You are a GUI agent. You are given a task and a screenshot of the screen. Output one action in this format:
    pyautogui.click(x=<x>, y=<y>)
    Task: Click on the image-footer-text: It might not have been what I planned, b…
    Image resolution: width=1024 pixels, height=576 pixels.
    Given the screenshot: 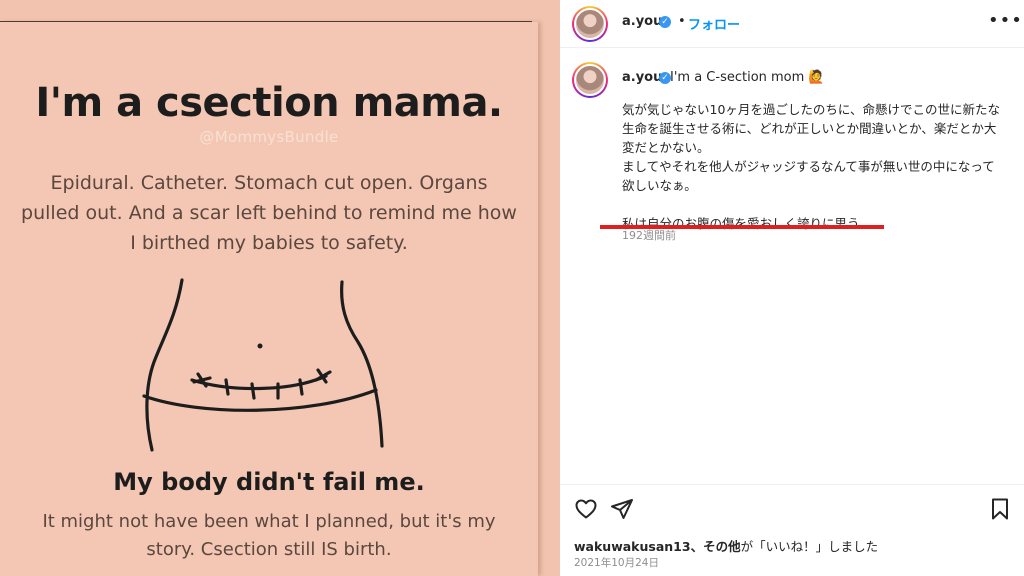 What is the action you would take?
    pyautogui.click(x=269, y=535)
    